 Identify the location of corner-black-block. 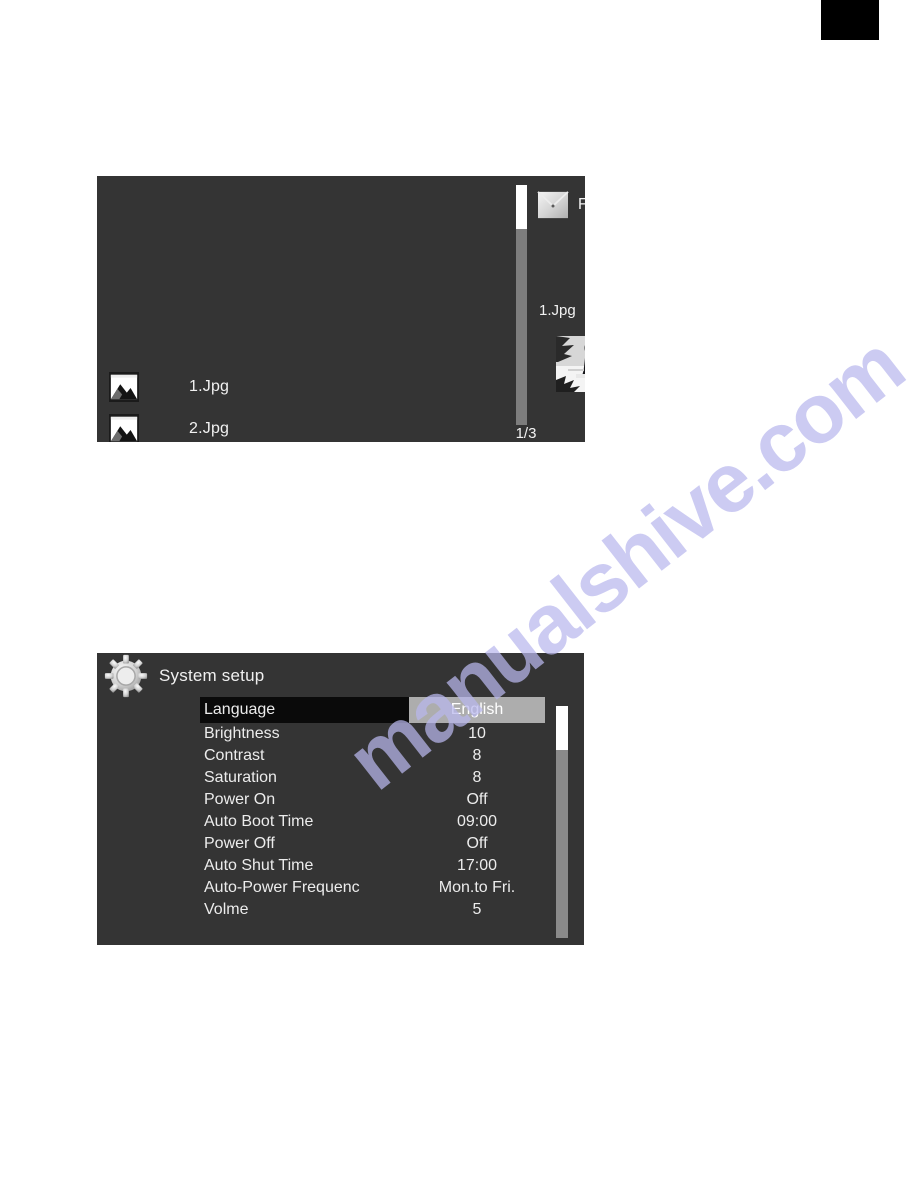
(850, 20).